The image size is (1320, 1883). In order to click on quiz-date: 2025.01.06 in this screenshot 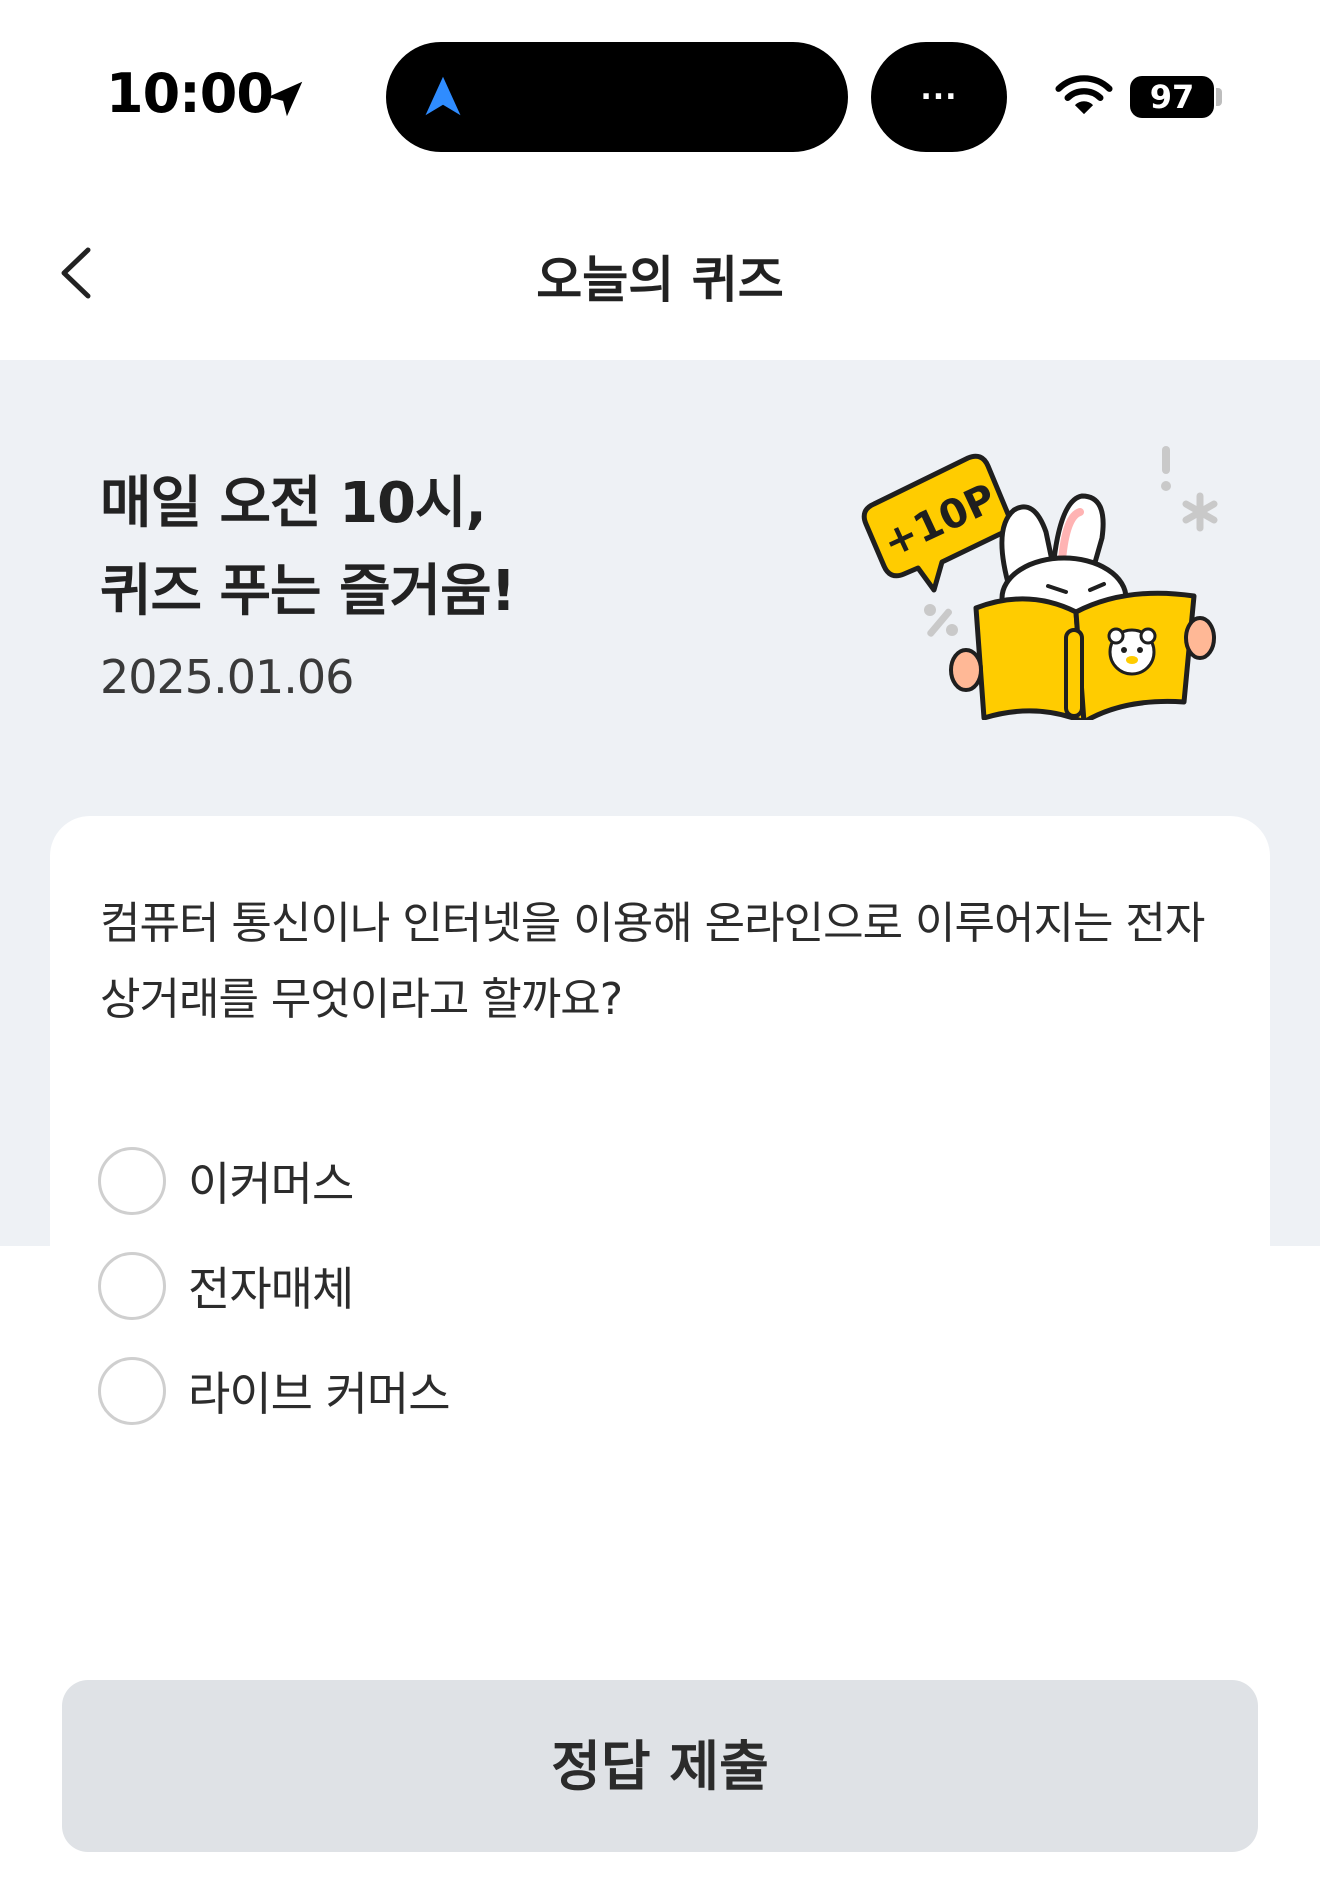, I will do `click(227, 677)`.